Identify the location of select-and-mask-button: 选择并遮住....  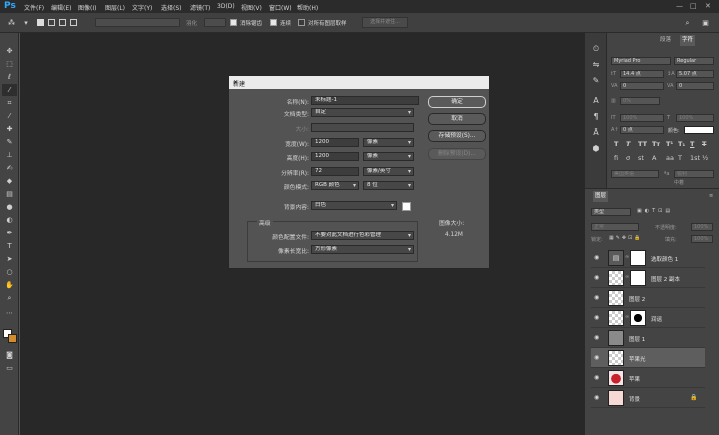
(385, 22).